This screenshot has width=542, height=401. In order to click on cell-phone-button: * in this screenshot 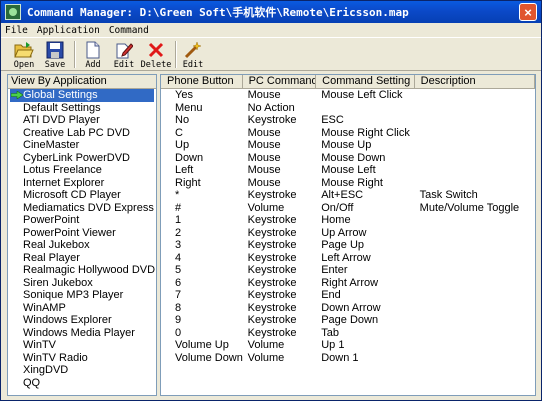, I will do `click(177, 195)`.